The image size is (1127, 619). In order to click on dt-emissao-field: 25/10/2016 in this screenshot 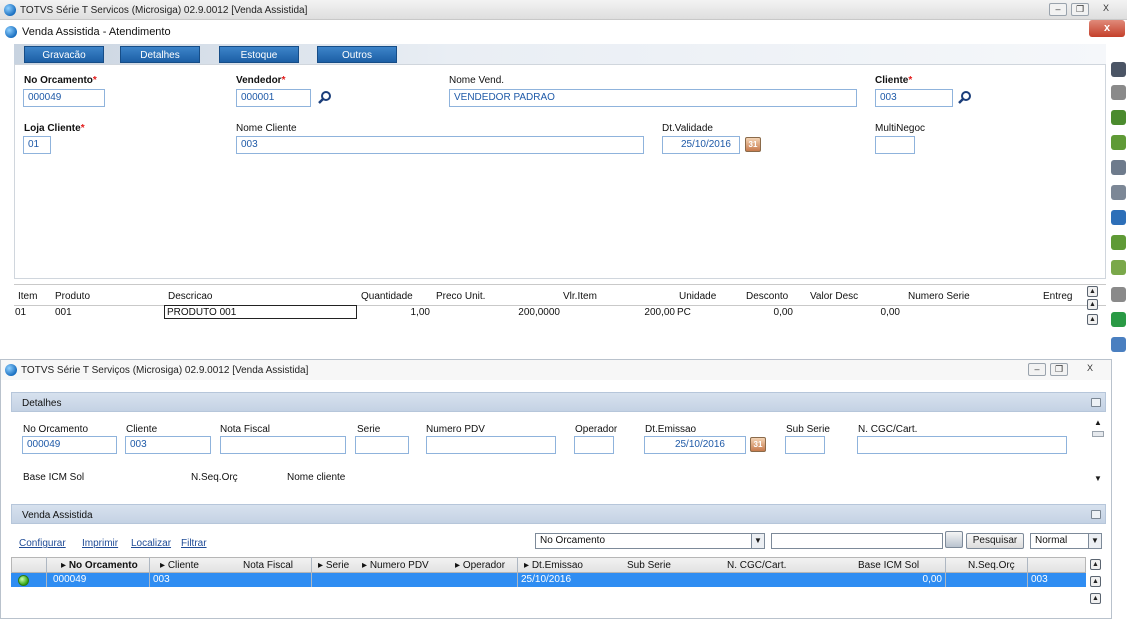, I will do `click(695, 445)`.